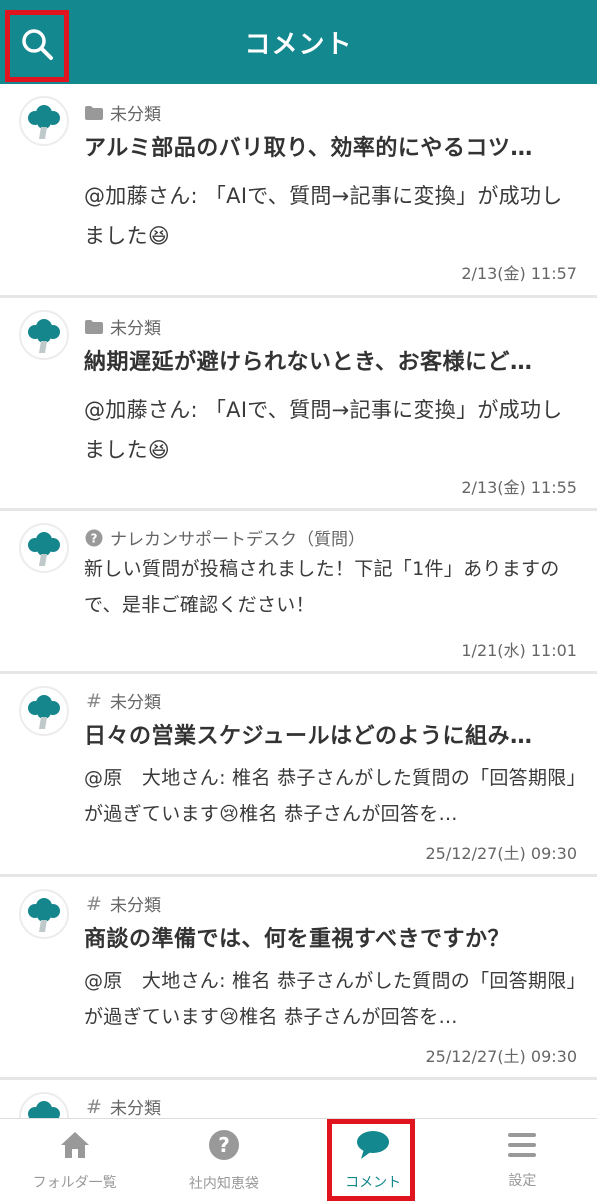 Image resolution: width=597 pixels, height=1202 pixels. I want to click on comment-title: 商談の準備では、何を重視すべきですか？, so click(297, 939).